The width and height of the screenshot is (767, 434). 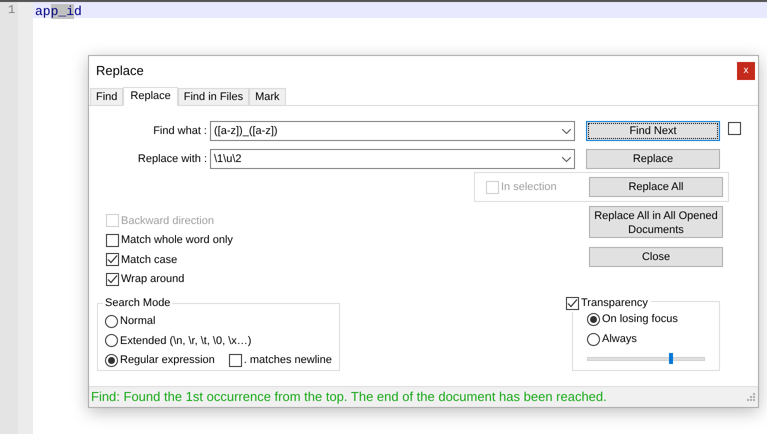 What do you see at coordinates (746, 71) in the screenshot?
I see `title-bar-close-button: x` at bounding box center [746, 71].